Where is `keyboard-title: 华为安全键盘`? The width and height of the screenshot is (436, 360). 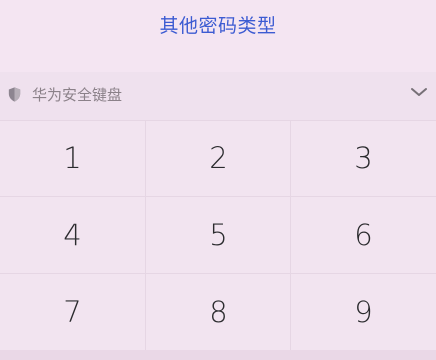
keyboard-title: 华为安全键盘 is located at coordinates (77, 95).